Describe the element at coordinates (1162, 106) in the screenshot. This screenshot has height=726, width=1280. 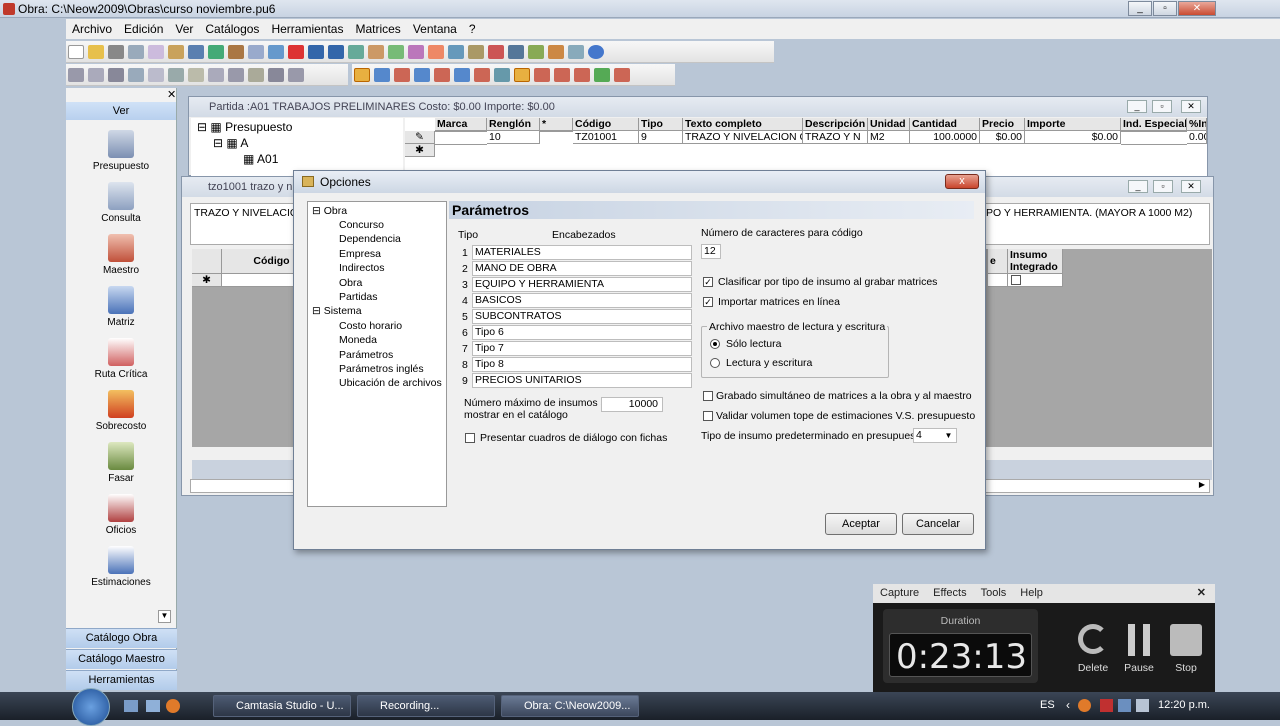
I see `partida-maximize-button: ▫` at that location.